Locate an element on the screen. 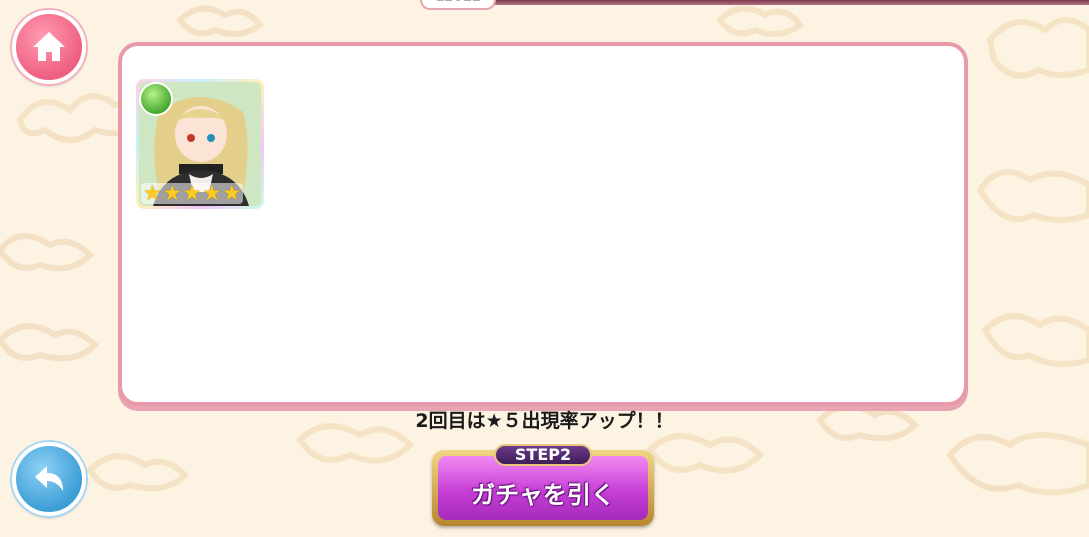 This screenshot has width=1089, height=537. rarity-stars: ★ ★ ★ ★ ★ is located at coordinates (192, 193).